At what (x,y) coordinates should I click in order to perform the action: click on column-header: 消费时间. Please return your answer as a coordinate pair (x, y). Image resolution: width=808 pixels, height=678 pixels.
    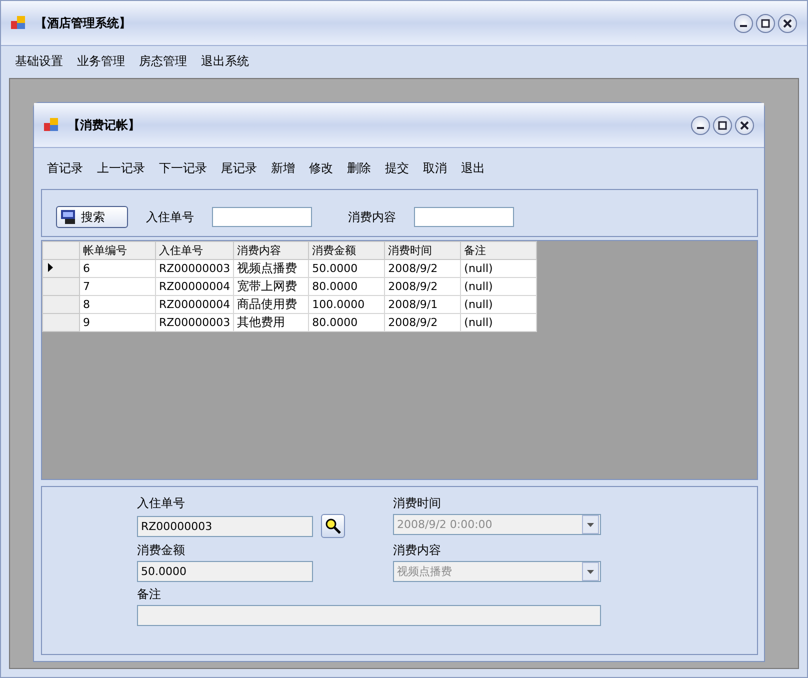
    Looking at the image, I should click on (422, 251).